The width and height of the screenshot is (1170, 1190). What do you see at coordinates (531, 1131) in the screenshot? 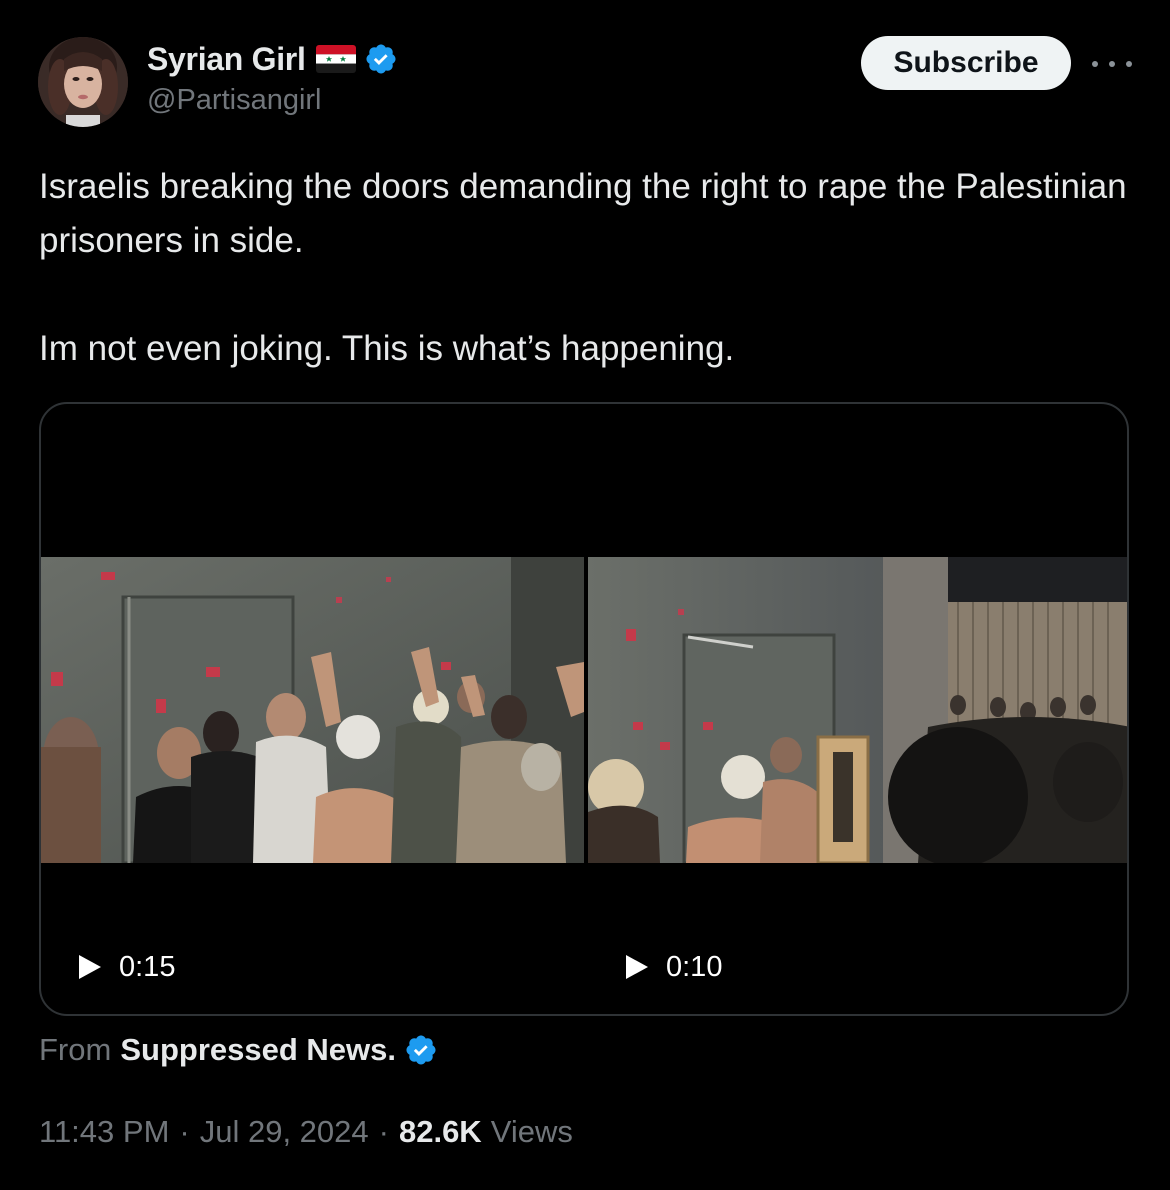
I see `views-label: Views` at bounding box center [531, 1131].